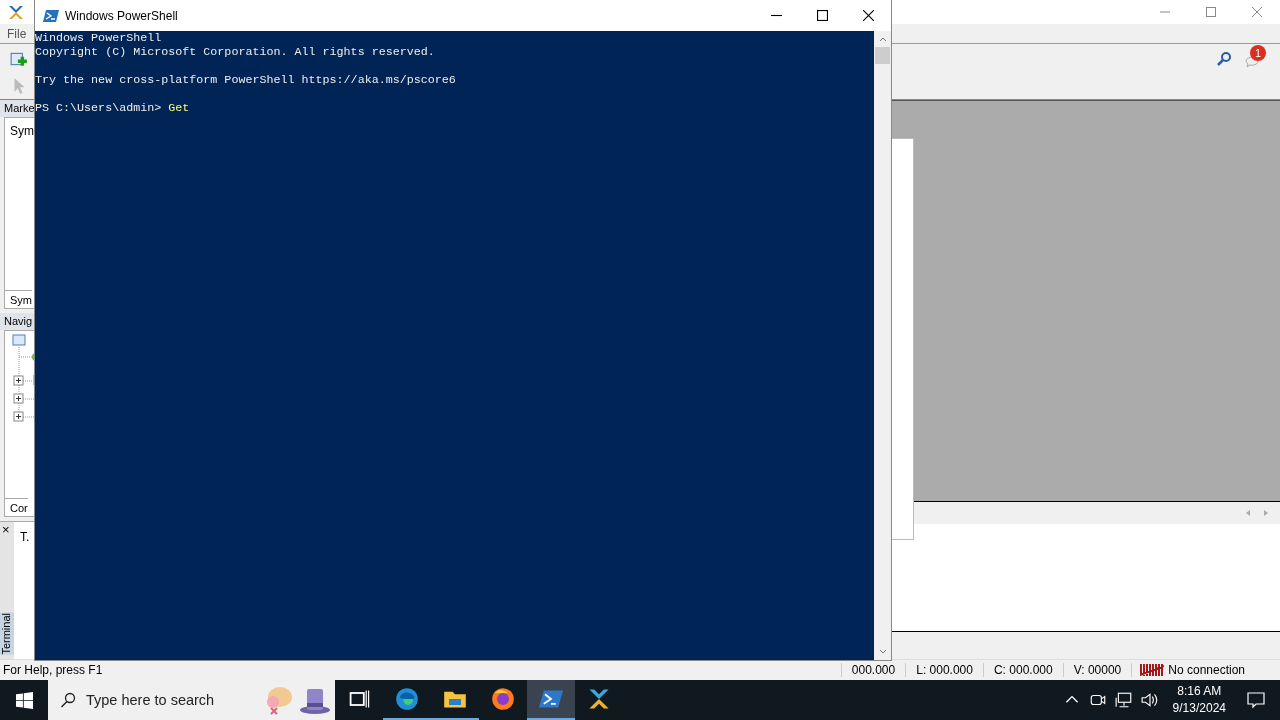 Image resolution: width=1280 pixels, height=720 pixels. Describe the element at coordinates (99, 108) in the screenshot. I see `console-prompt: PS C:\Users\admin>` at that location.